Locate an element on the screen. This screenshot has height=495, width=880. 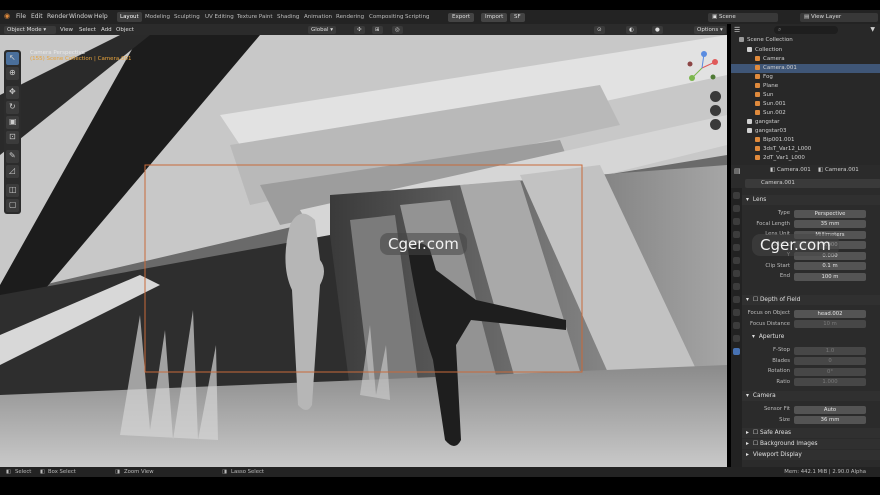
select-tool-icon: ↖ is located at coordinates (12, 58).